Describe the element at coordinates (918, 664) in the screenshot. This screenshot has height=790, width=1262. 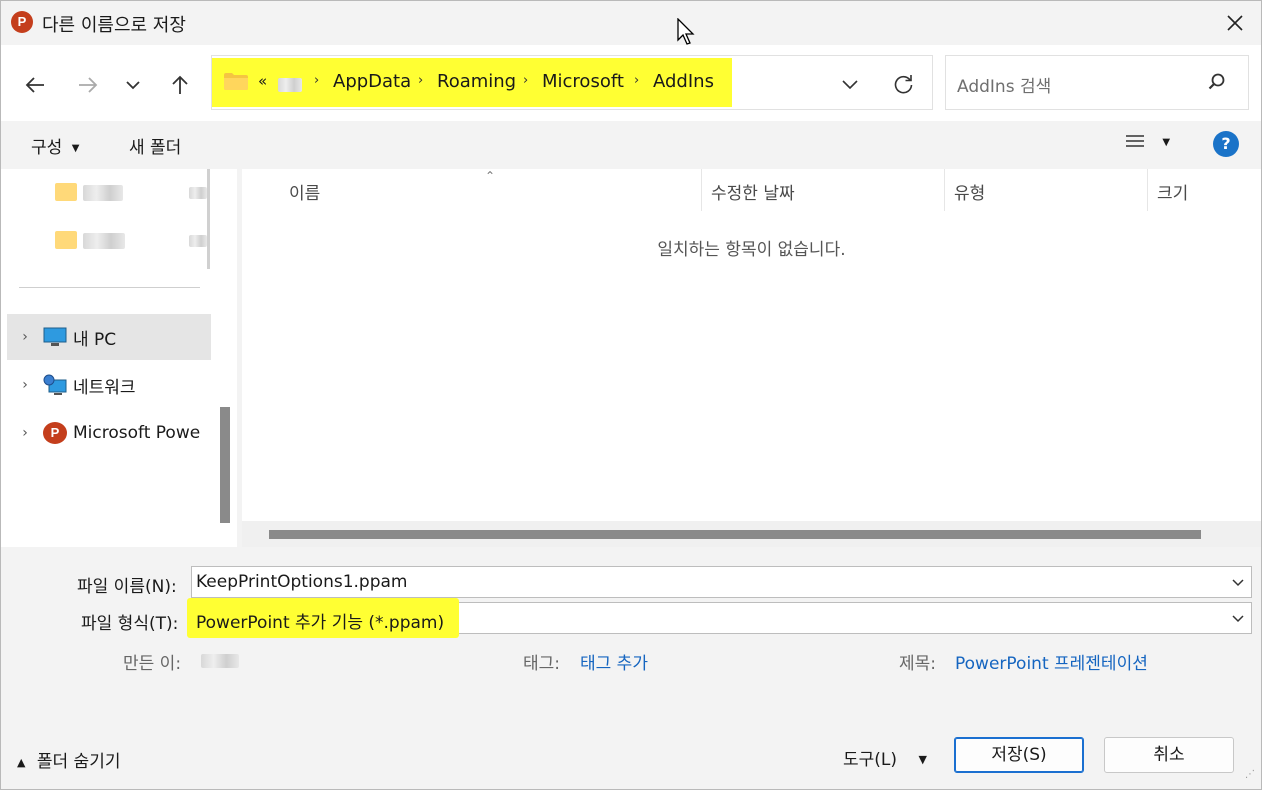
I see `title-label: 제목:` at that location.